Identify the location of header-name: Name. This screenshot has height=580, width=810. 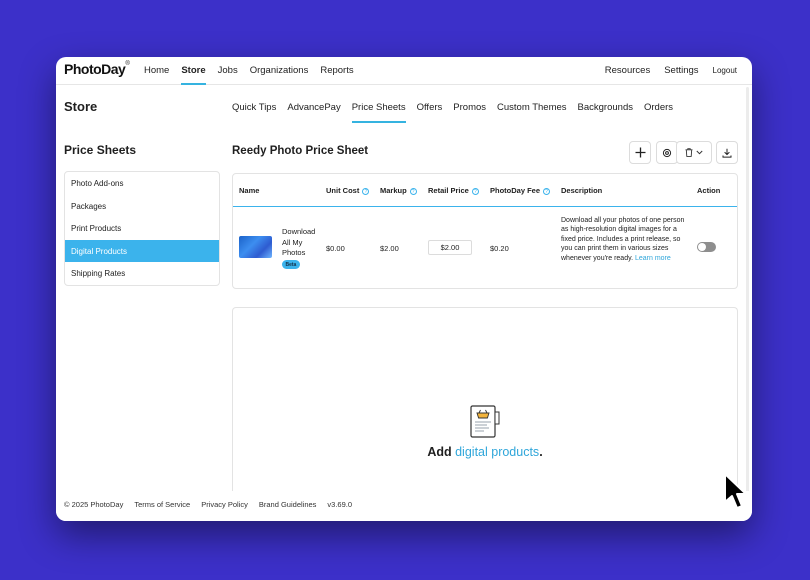
(249, 190).